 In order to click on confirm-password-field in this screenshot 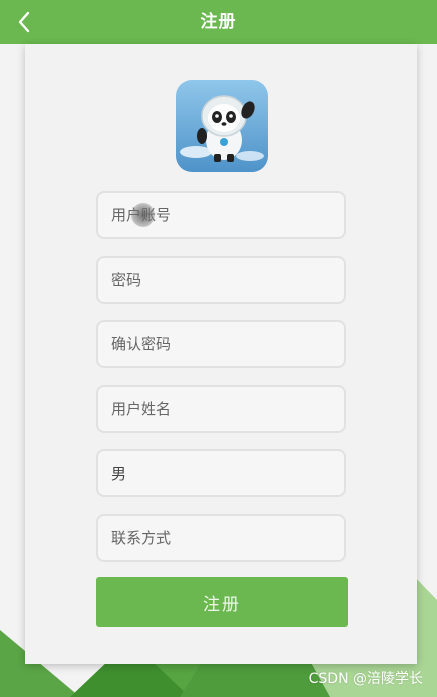, I will do `click(221, 344)`.